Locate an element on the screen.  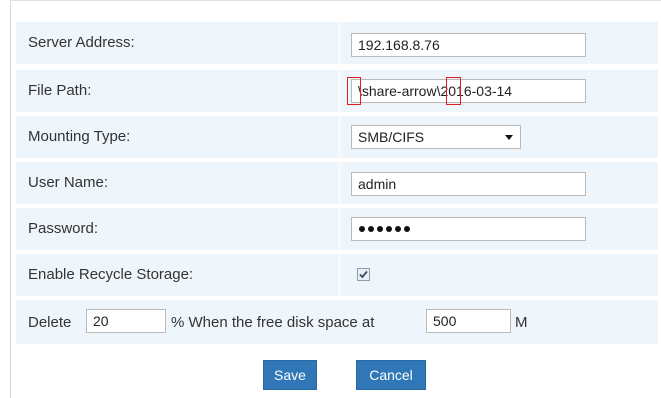
server-address-input: 192.168.8.76 is located at coordinates (468, 45).